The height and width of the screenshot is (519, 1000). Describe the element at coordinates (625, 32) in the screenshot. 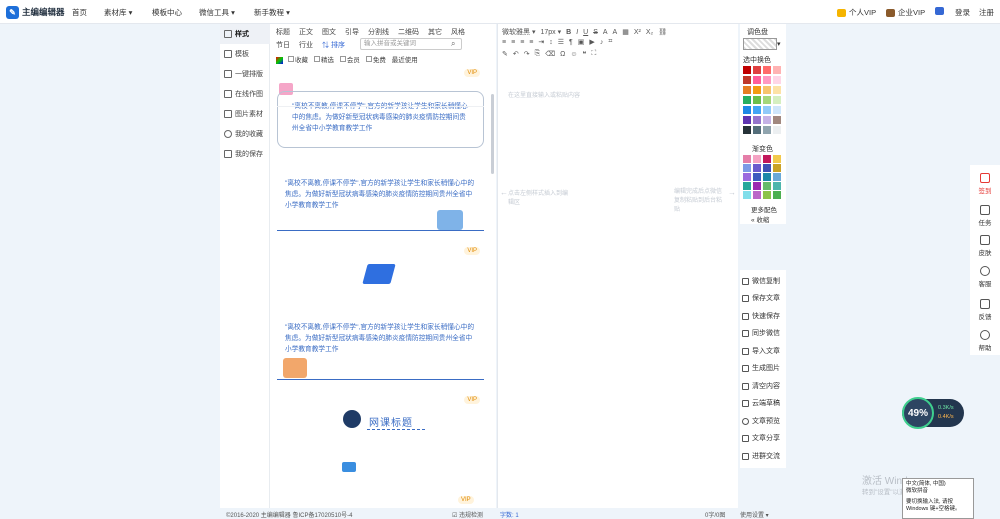

I see `table-button: ▦` at that location.